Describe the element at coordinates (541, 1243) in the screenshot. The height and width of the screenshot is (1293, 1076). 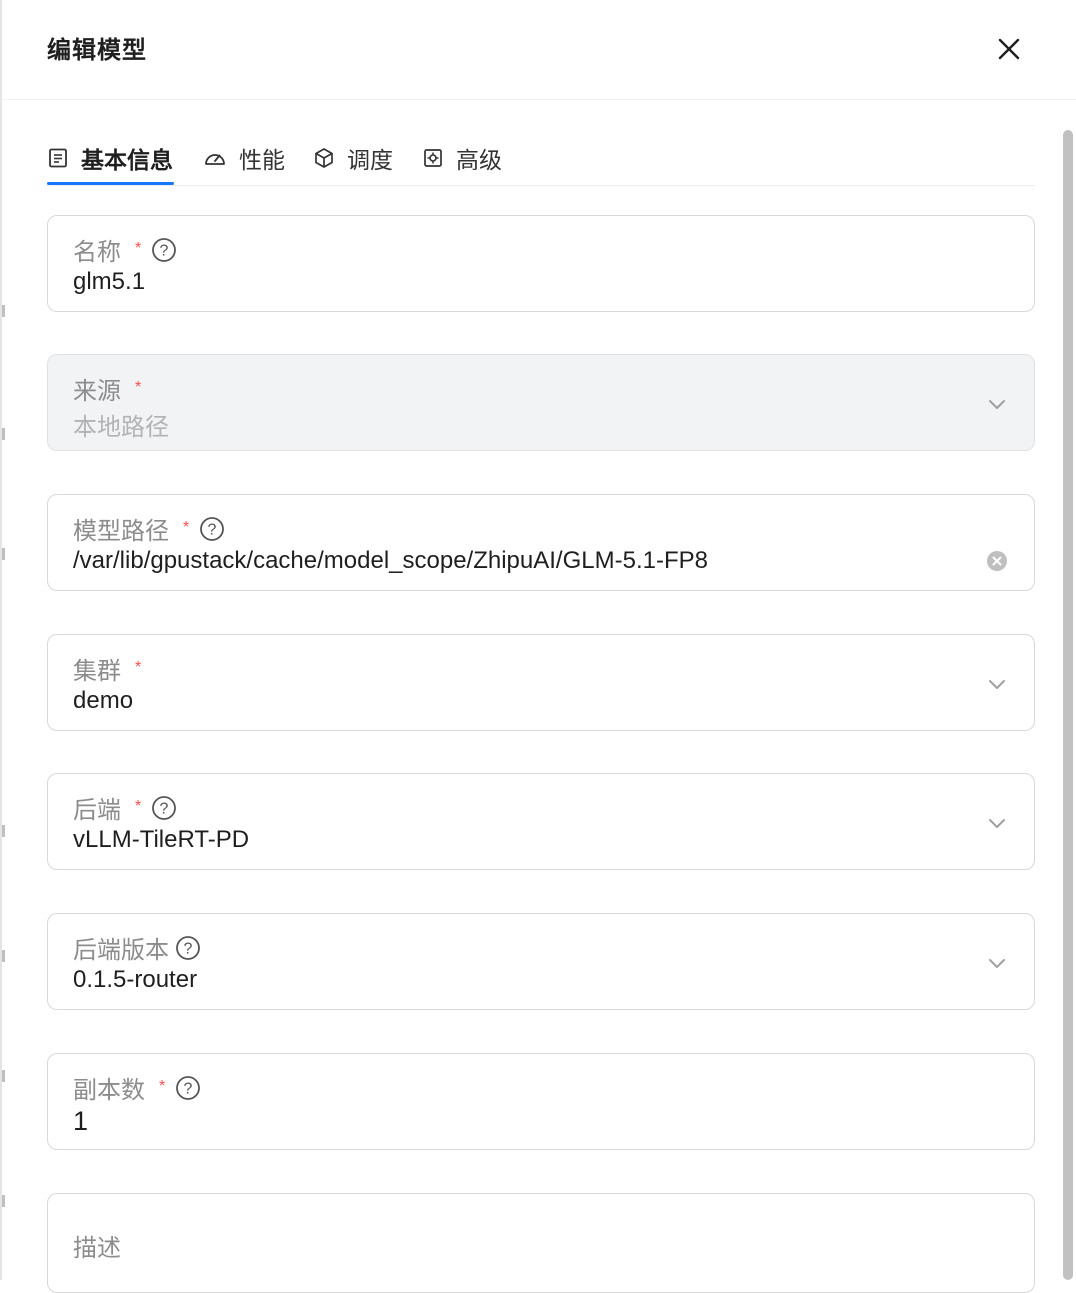
I see `description-textarea: 描述` at that location.